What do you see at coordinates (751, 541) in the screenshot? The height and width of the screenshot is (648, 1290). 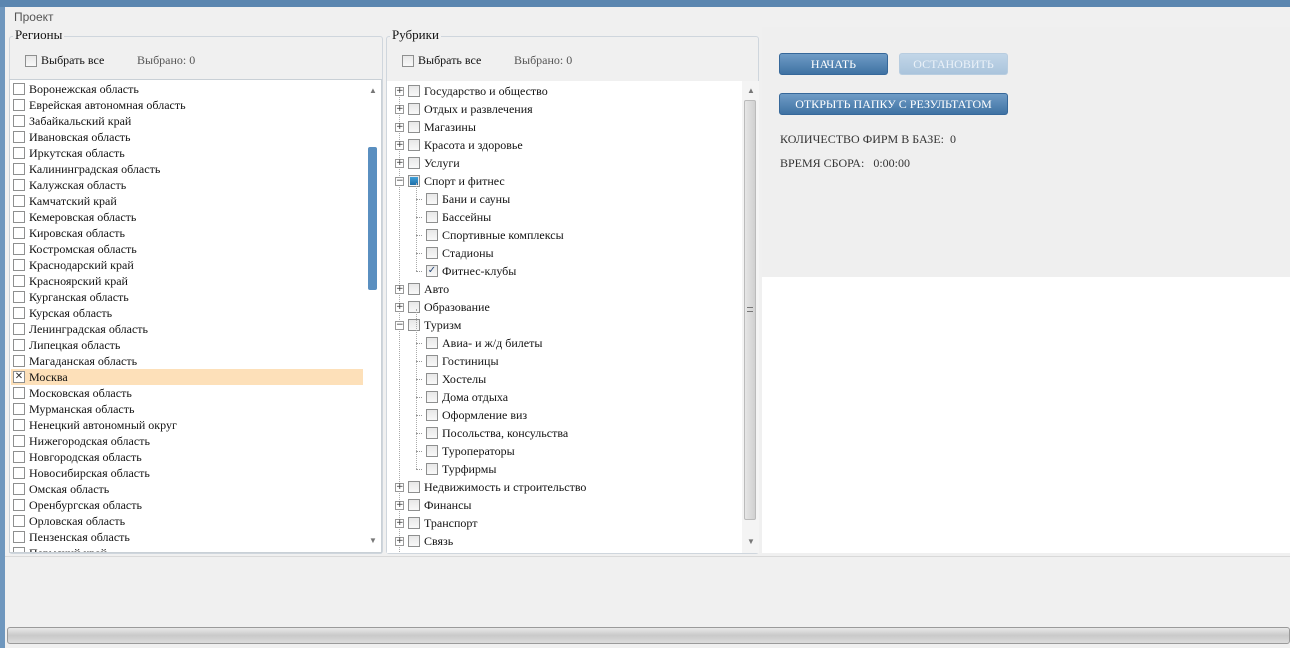 I see `scroll-down-icon: ▼` at bounding box center [751, 541].